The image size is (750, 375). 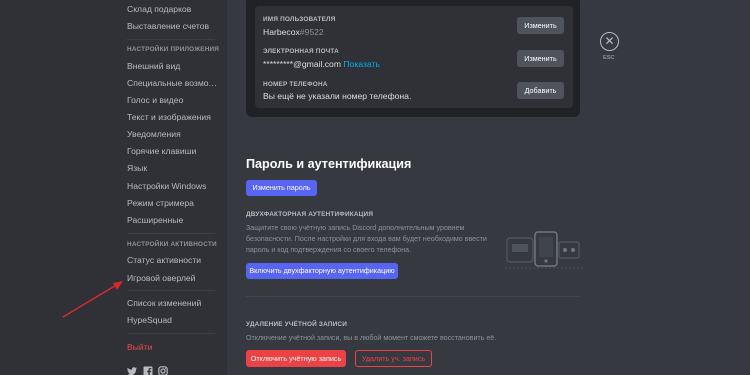 I want to click on username-value: Harbecox#9522, so click(x=293, y=32).